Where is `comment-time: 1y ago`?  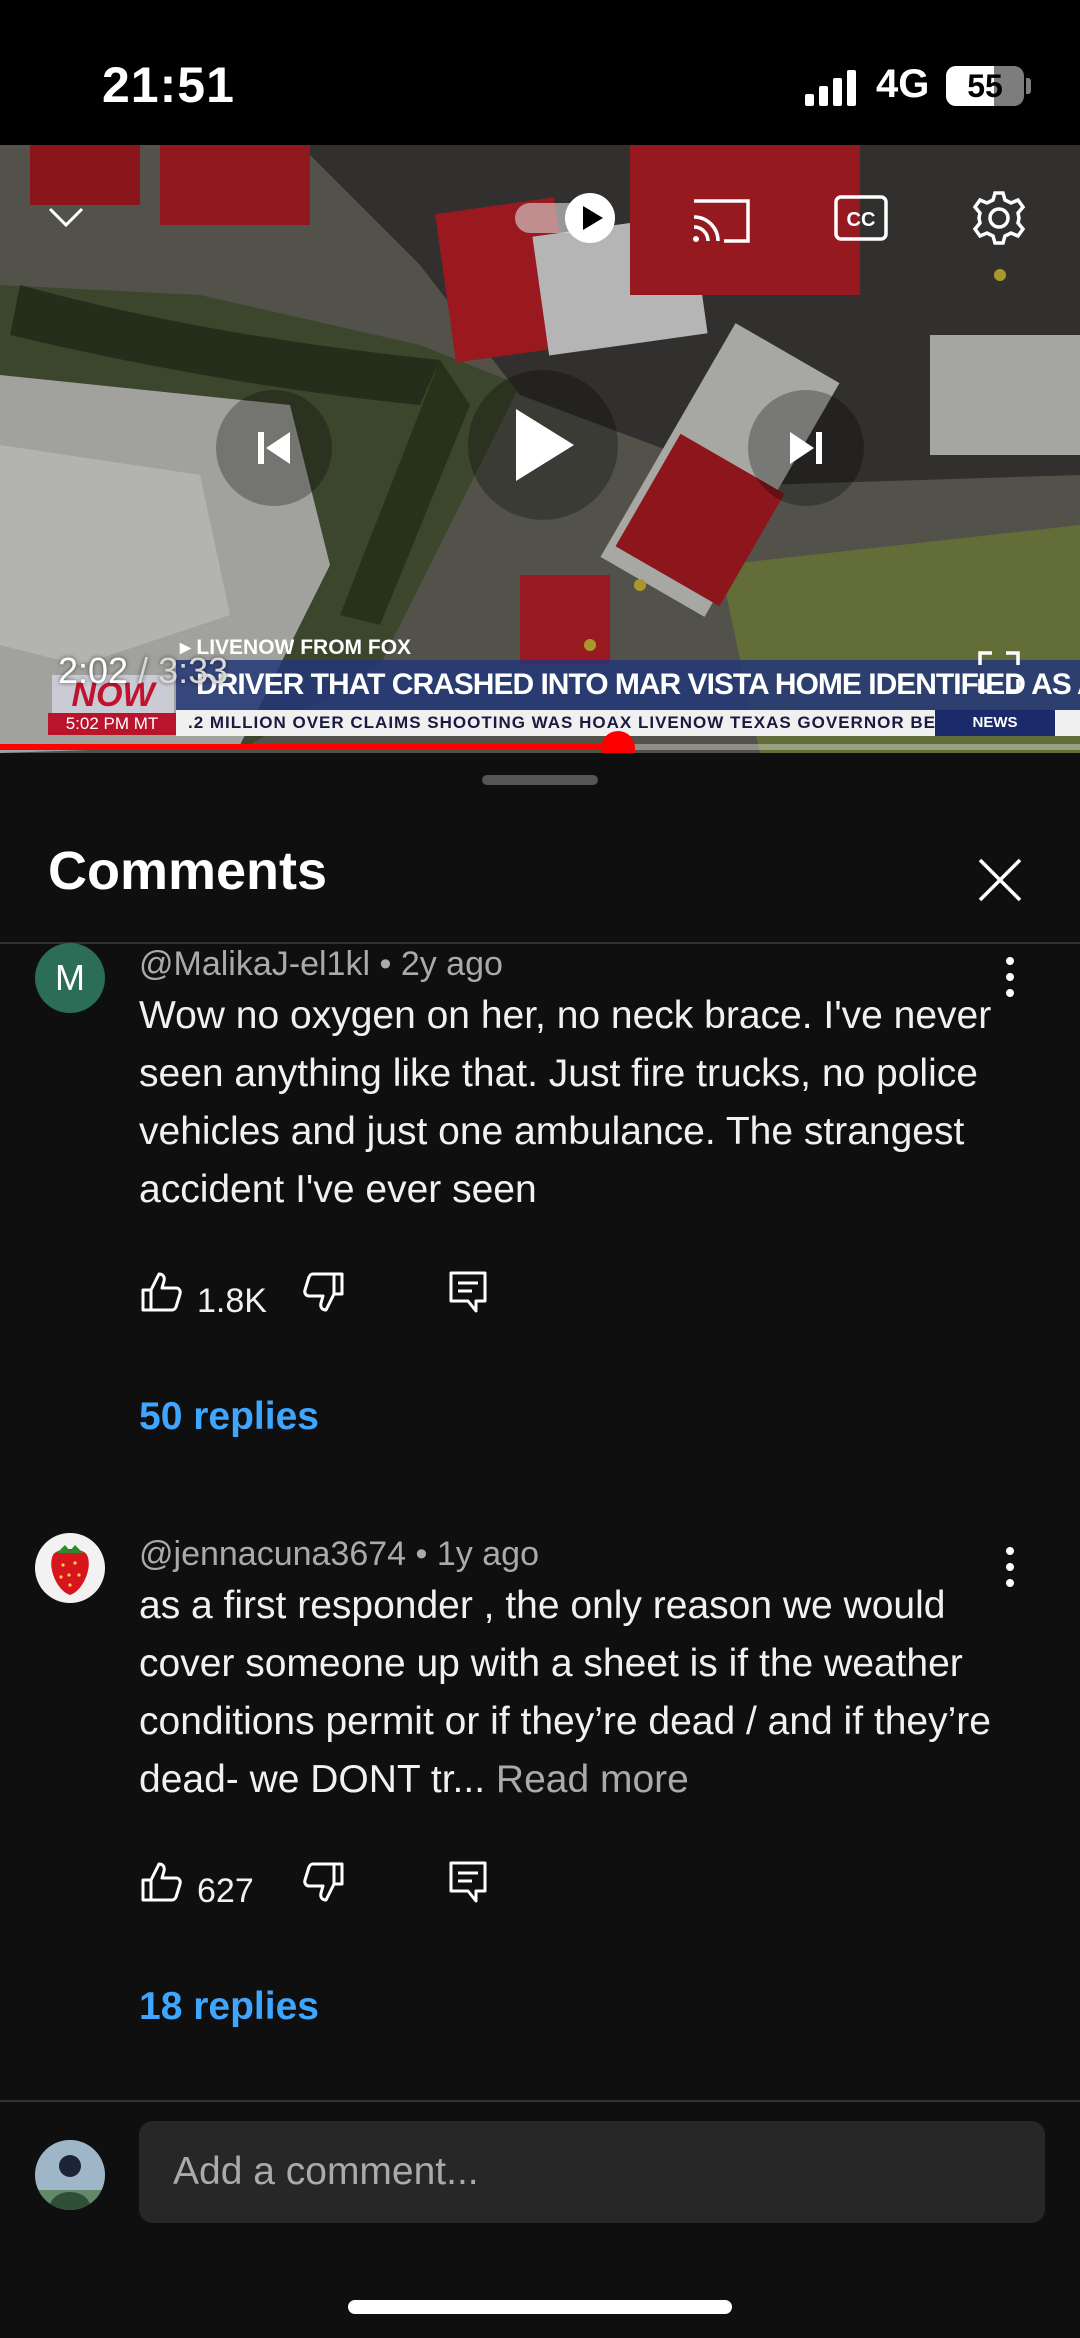 comment-time: 1y ago is located at coordinates (487, 1554).